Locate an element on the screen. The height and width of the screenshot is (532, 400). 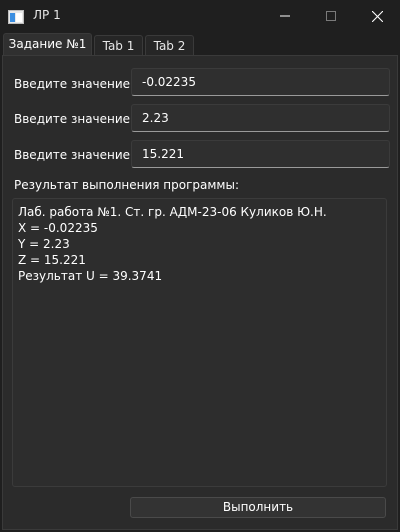
output-line: Z = 15.221 is located at coordinates (52, 260).